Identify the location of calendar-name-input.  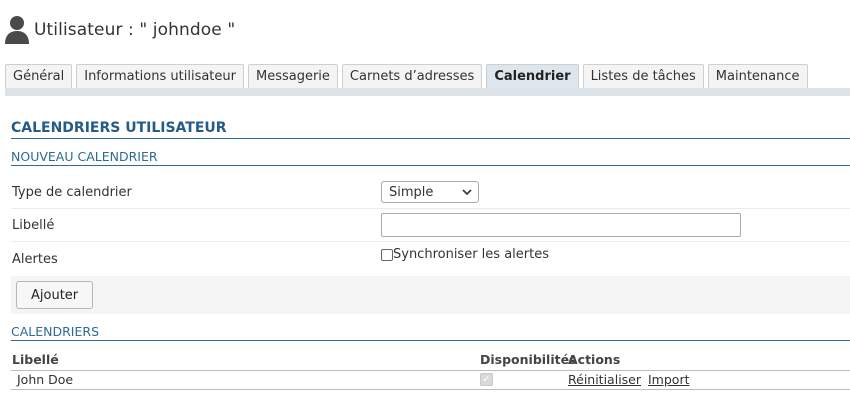
(561, 225).